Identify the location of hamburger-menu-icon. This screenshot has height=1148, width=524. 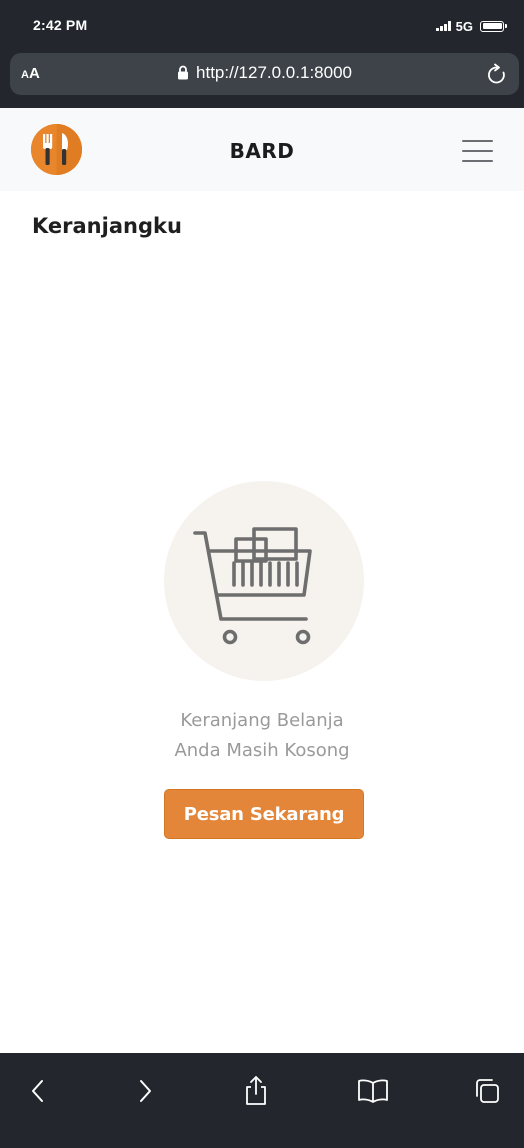
(476, 151).